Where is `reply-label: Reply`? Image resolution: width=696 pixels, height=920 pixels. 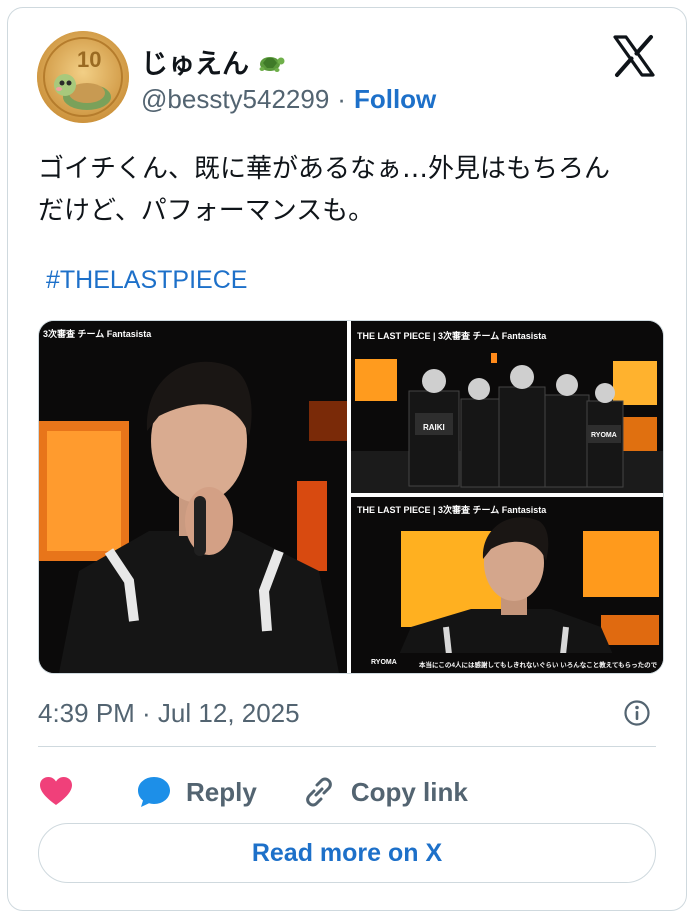 reply-label: Reply is located at coordinates (221, 791).